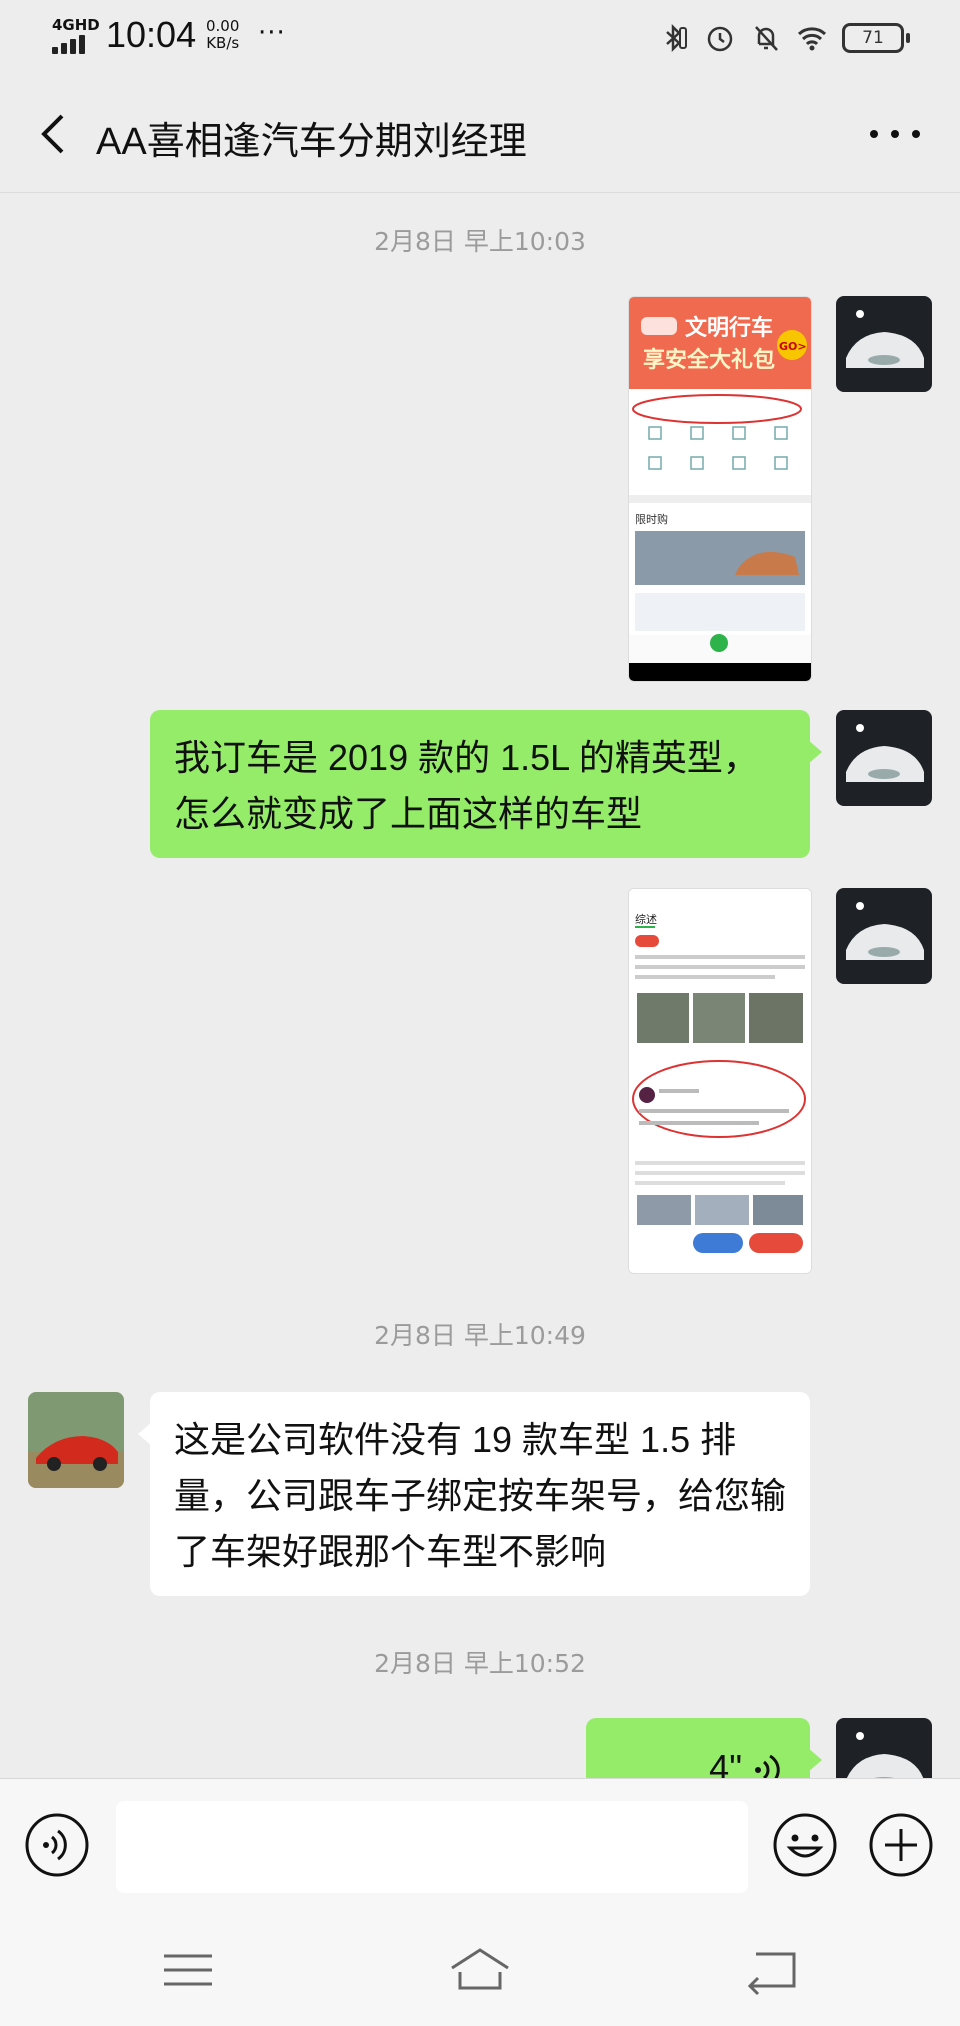  What do you see at coordinates (480, 1748) in the screenshot?
I see `voice-message-row: 4"` at bounding box center [480, 1748].